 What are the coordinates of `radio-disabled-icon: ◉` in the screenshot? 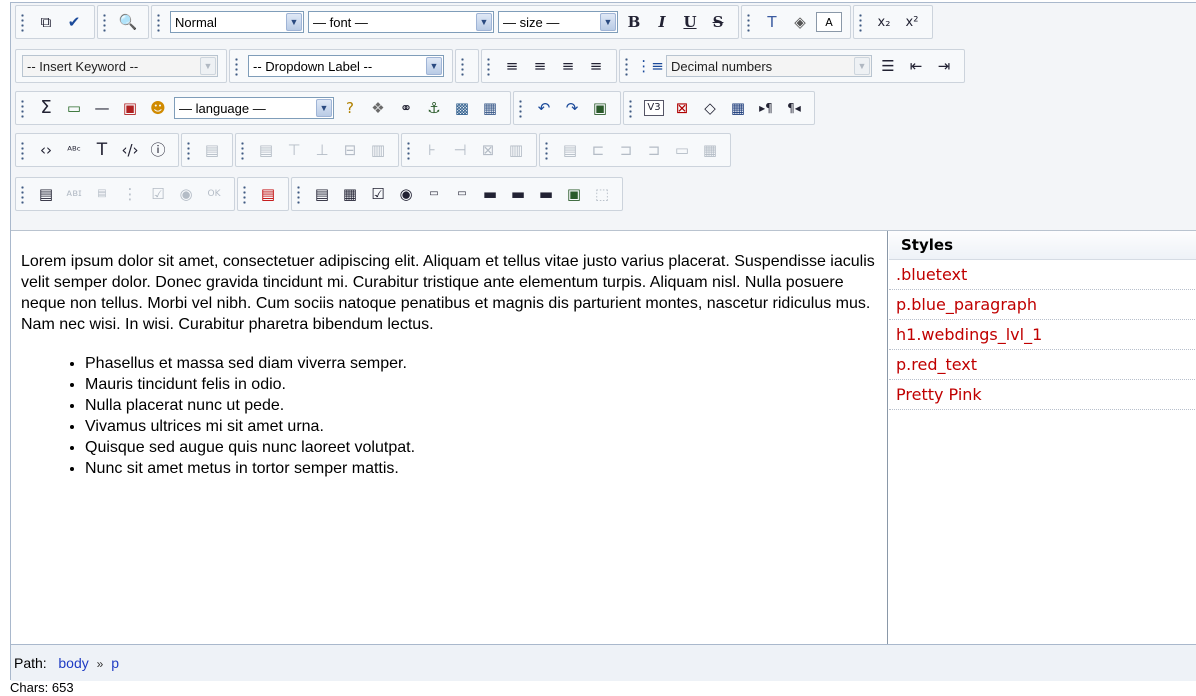 It's located at (186, 194).